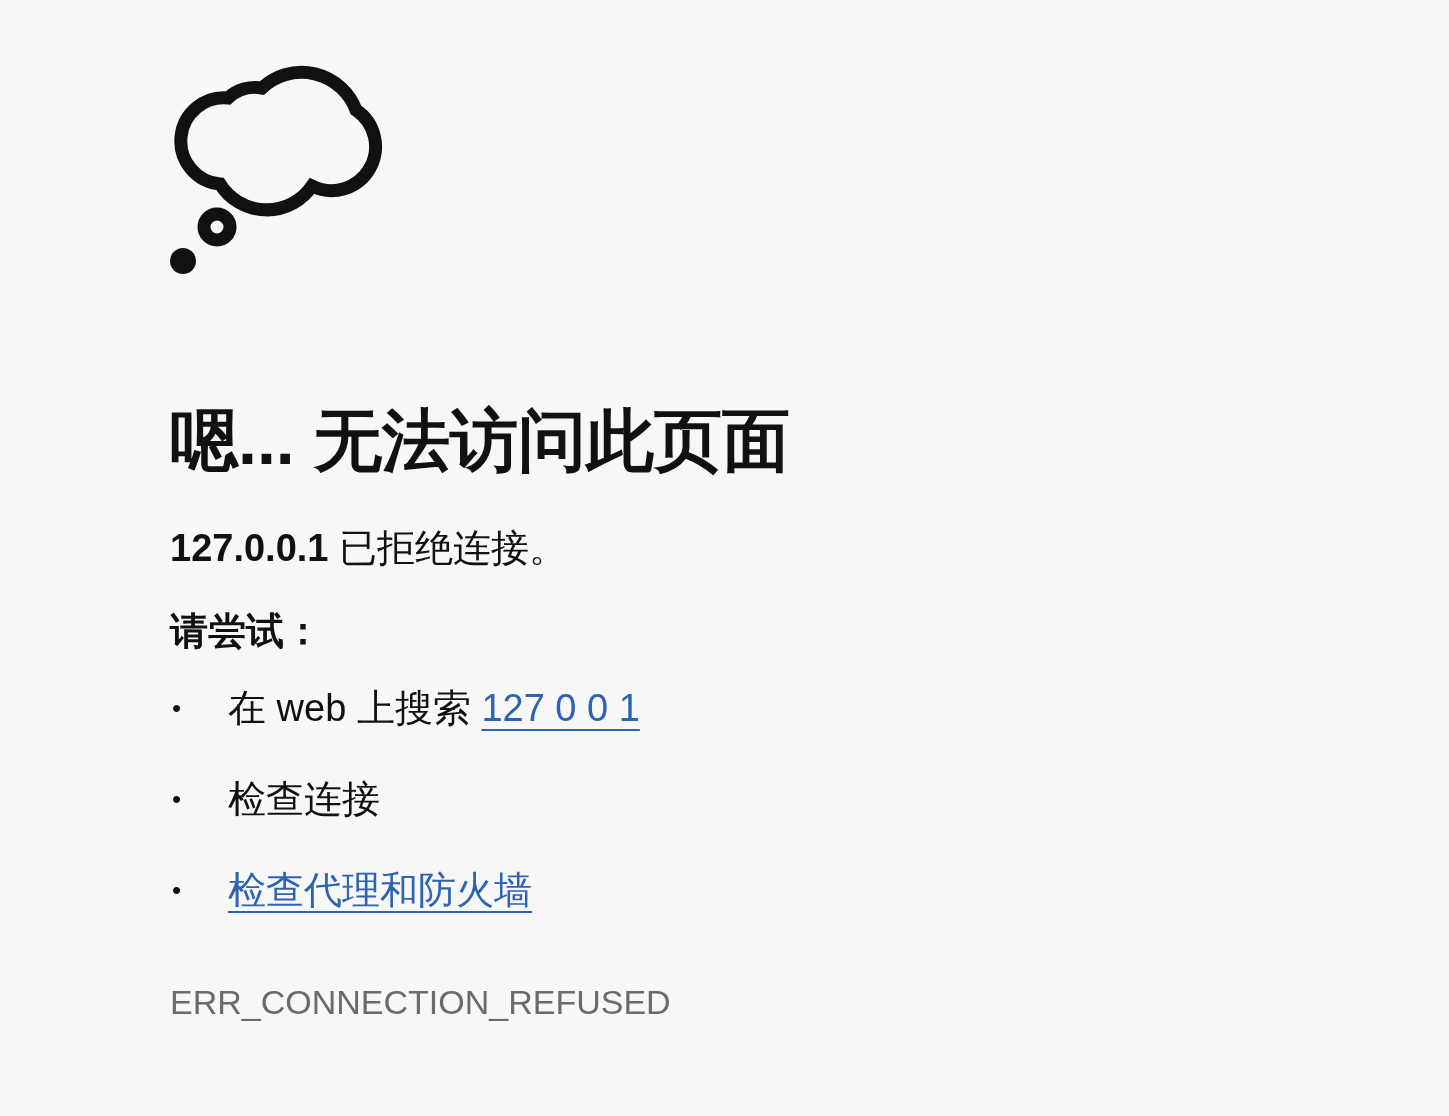 This screenshot has width=1449, height=1116. I want to click on suggestion-text: 检查连接, so click(304, 799).